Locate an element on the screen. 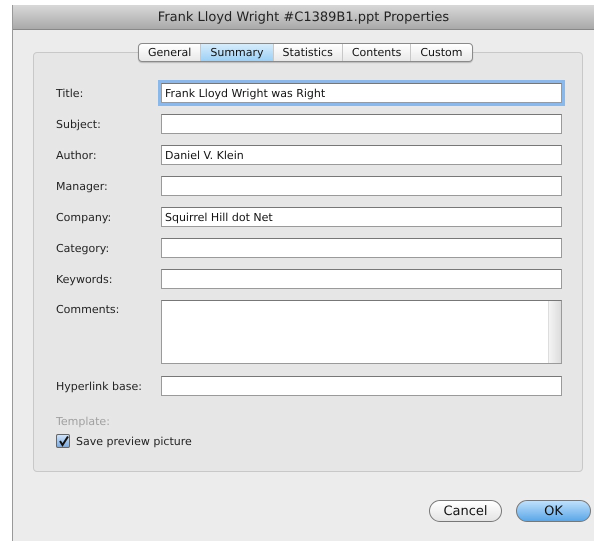 The height and width of the screenshot is (546, 594). field-label: Keywords: is located at coordinates (85, 279).